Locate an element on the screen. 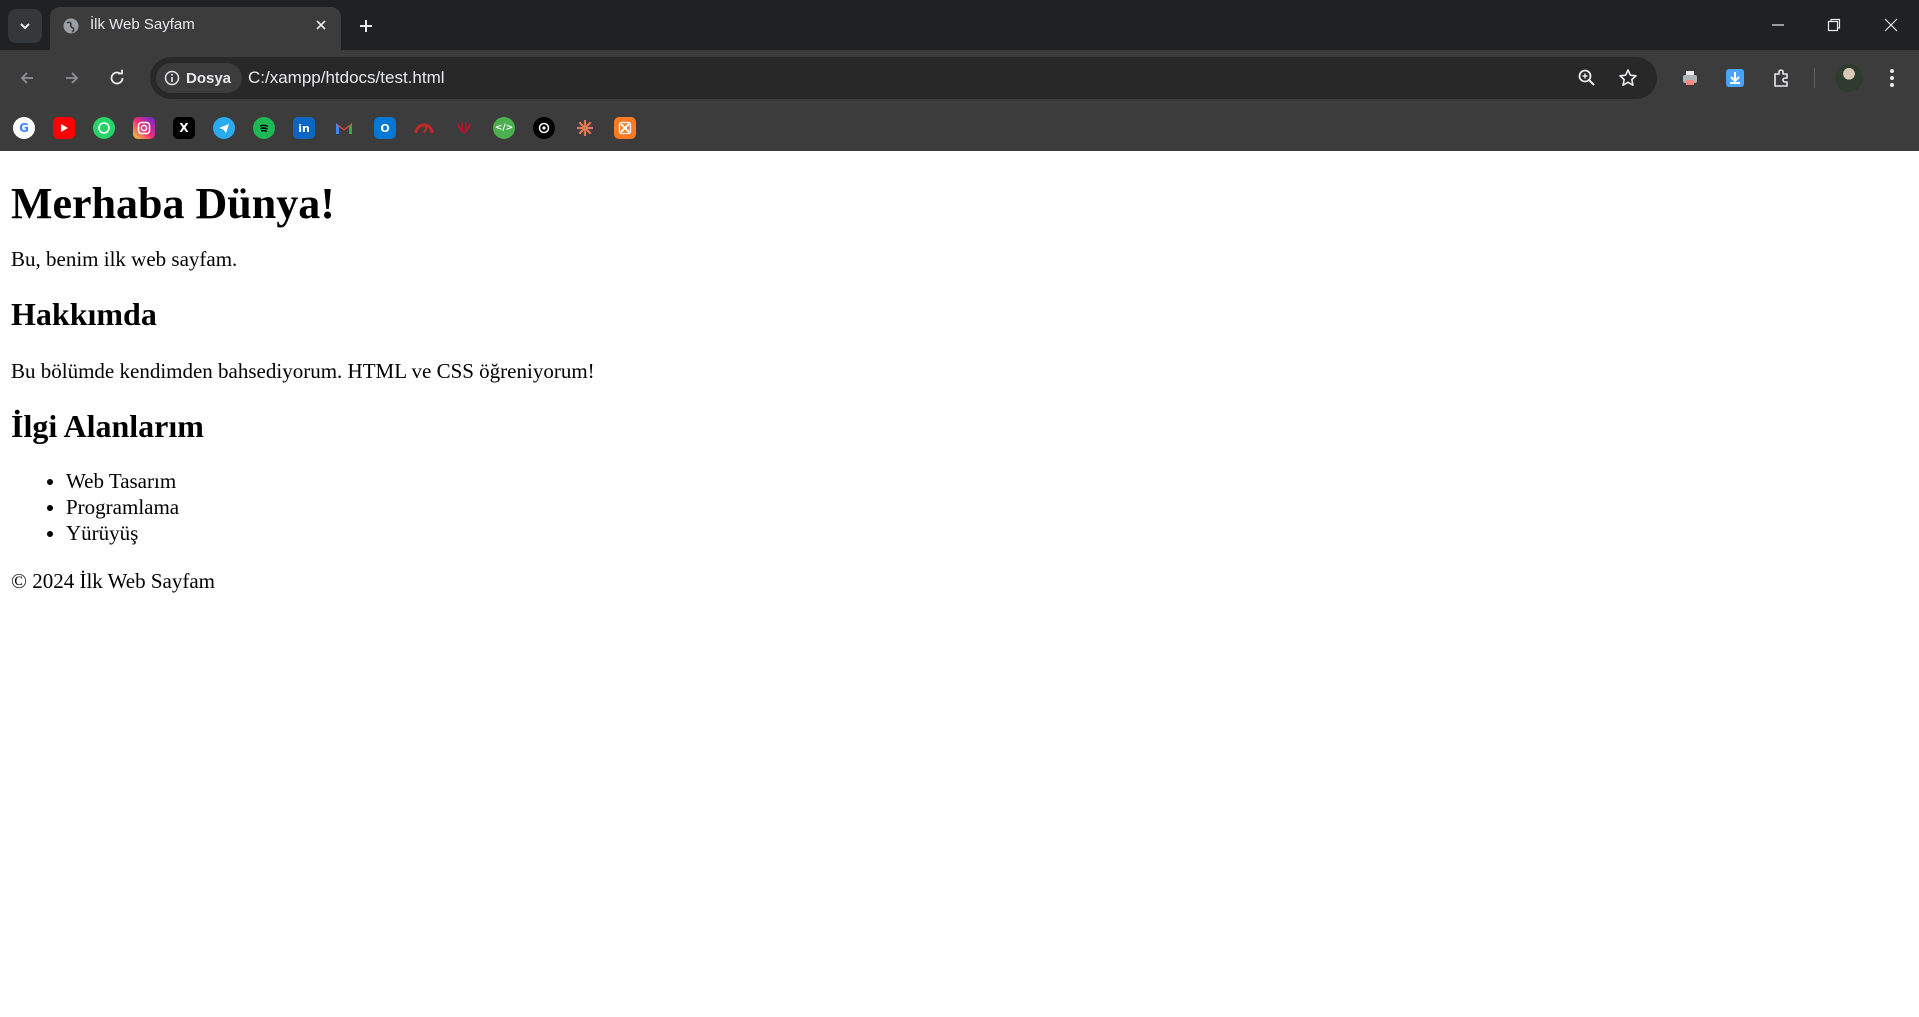 The width and height of the screenshot is (1919, 1017). reload-button is located at coordinates (117, 78).